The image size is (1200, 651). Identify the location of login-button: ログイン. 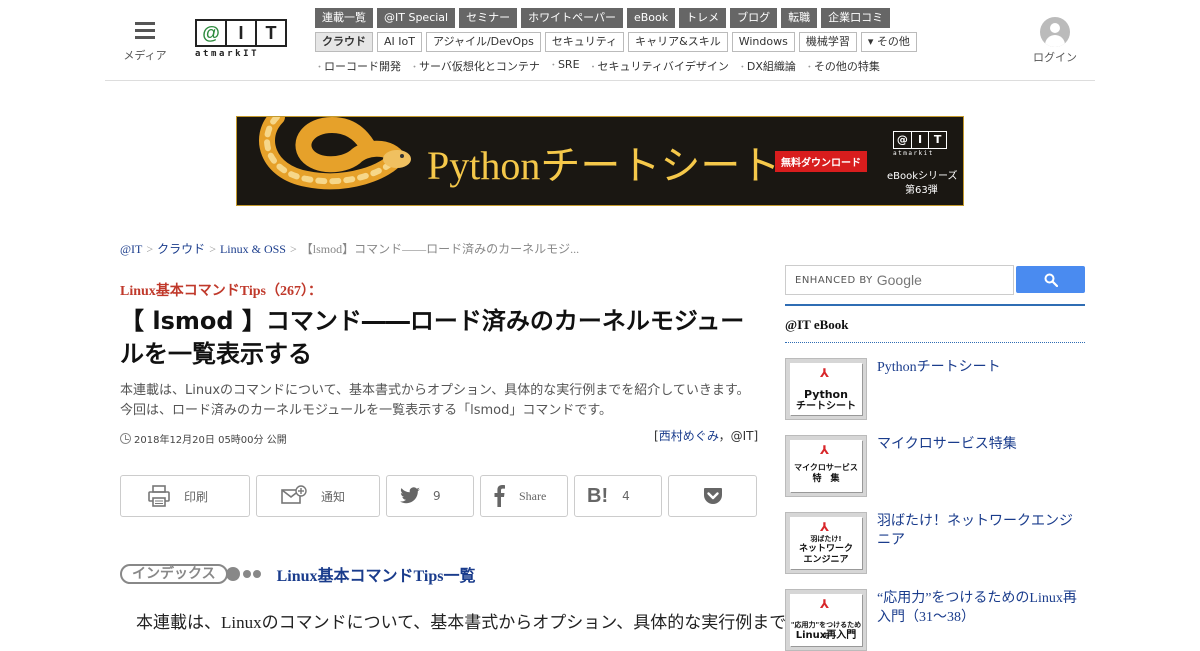
(1055, 41).